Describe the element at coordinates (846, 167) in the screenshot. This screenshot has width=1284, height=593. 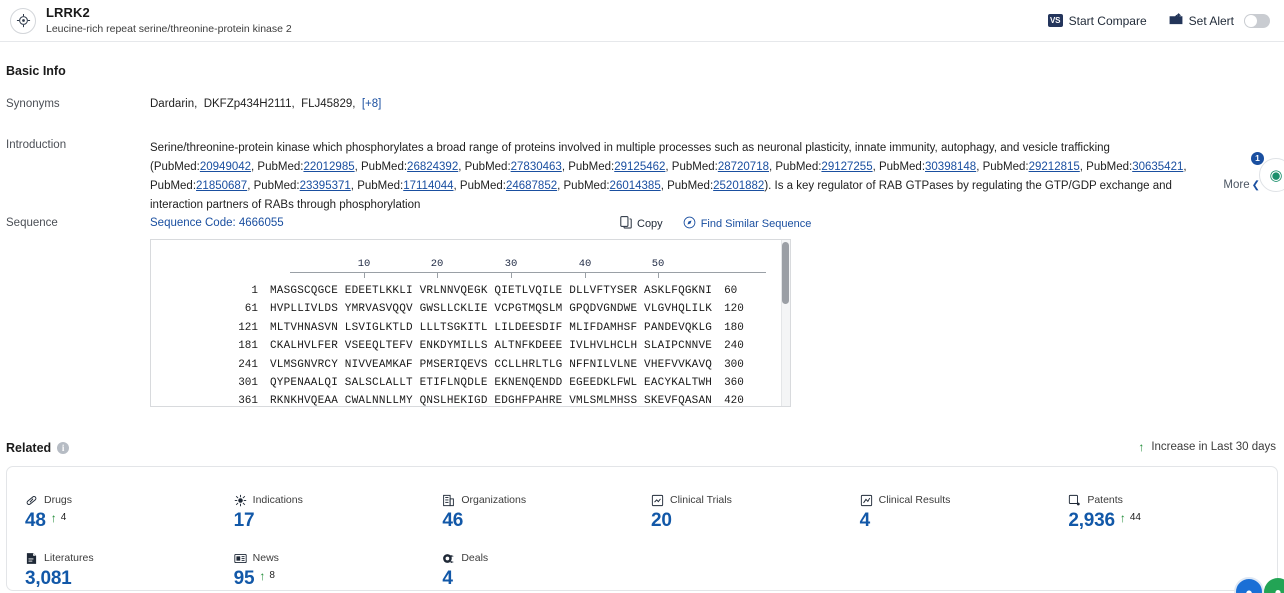
I see `pubmed-link-29127255: 29127255` at that location.